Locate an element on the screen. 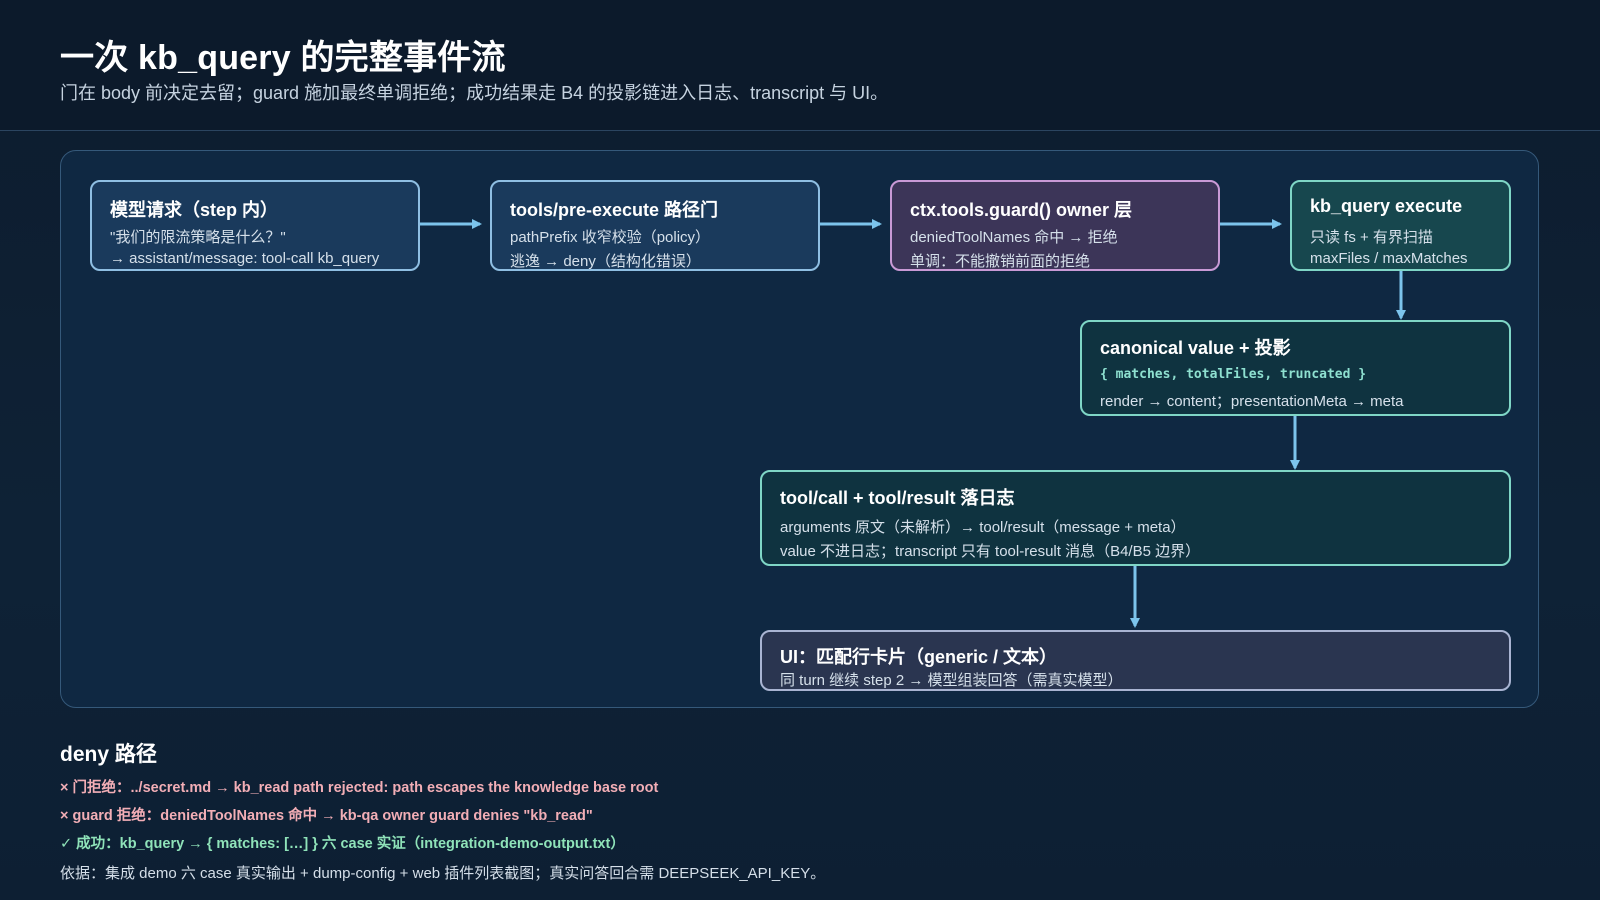  node-title: canonical value + 投影 is located at coordinates (1195, 348).